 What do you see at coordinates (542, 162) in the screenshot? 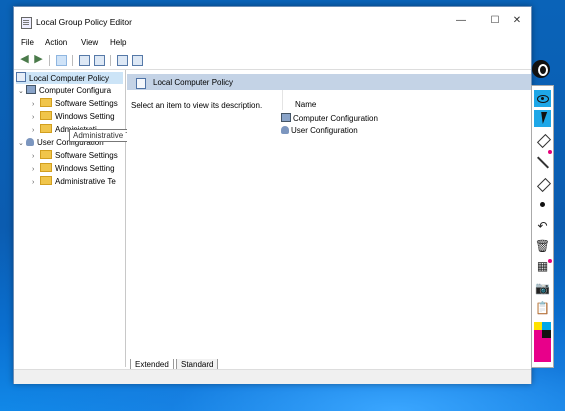
I see `pen-icon` at bounding box center [542, 162].